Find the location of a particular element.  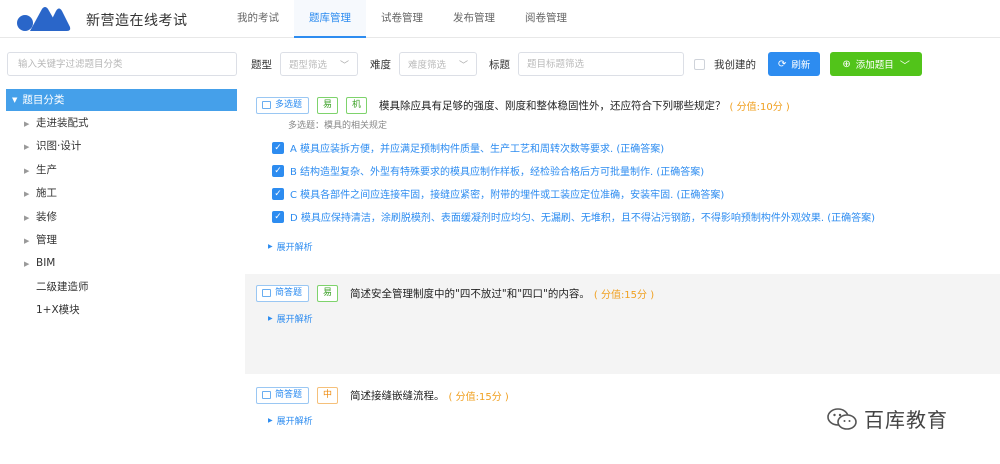

question-type-tag: 多选题 is located at coordinates (283, 105).